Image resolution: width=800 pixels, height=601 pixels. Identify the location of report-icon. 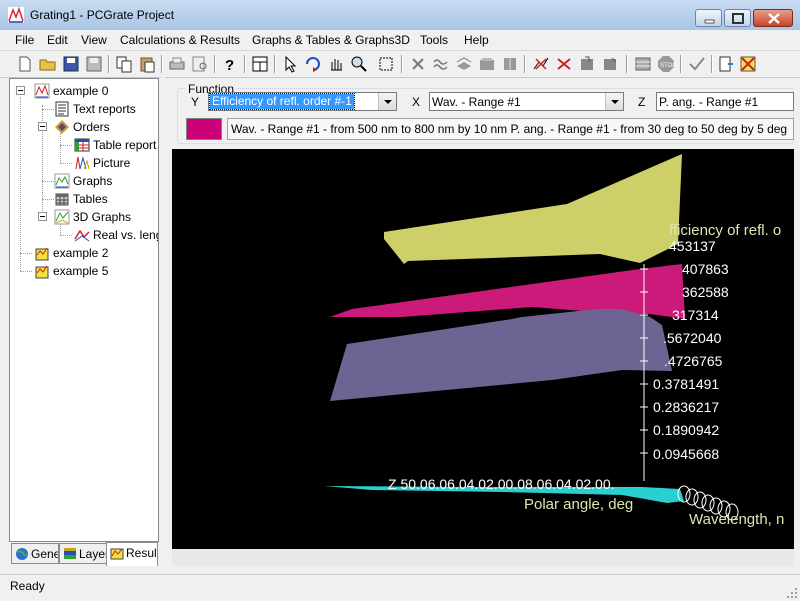
(726, 64).